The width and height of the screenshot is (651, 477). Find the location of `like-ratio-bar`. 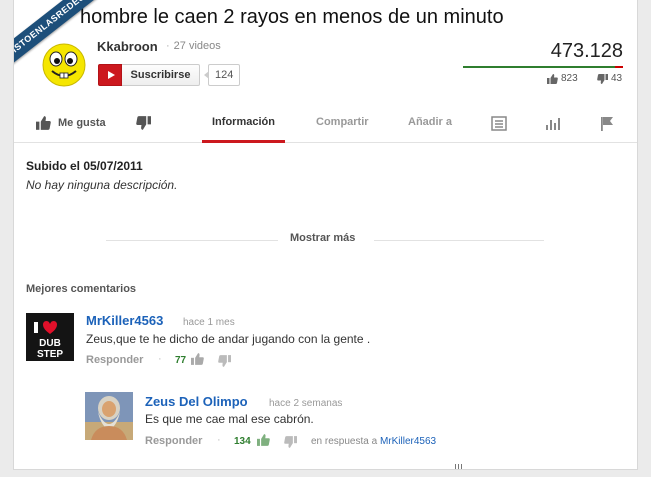

like-ratio-bar is located at coordinates (543, 67).